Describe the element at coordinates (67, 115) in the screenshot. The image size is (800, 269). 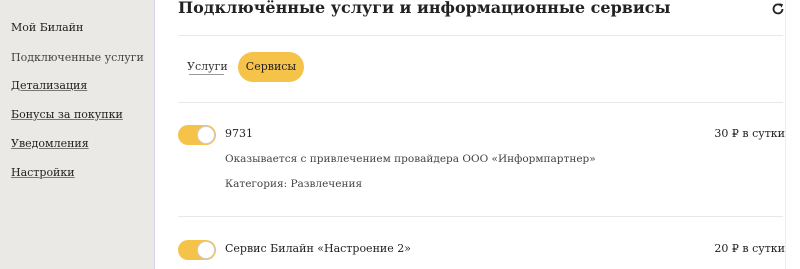
I see `sidebar-item-bonuses: Бонусы за покупки` at that location.